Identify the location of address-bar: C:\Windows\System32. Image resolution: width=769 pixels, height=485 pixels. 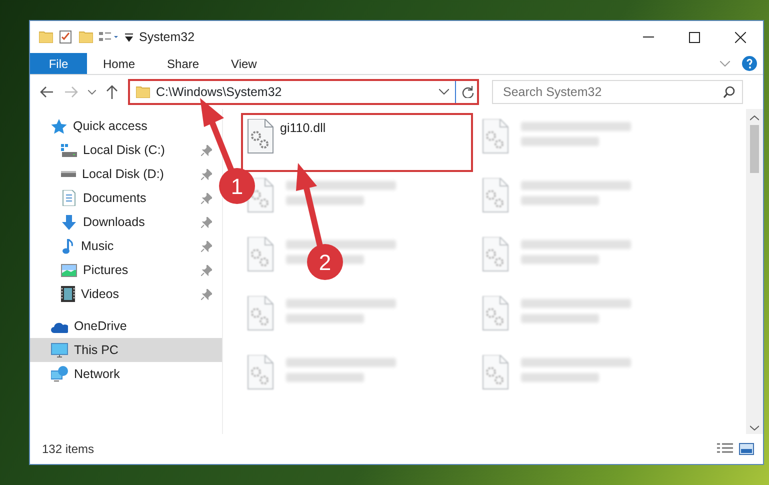
(303, 92).